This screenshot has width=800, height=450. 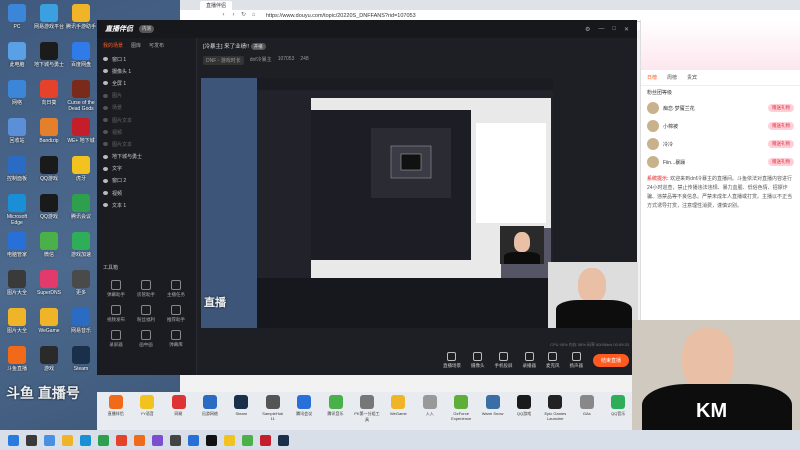 What do you see at coordinates (146, 169) in the screenshot?
I see `source-item: 文字` at bounding box center [146, 169].